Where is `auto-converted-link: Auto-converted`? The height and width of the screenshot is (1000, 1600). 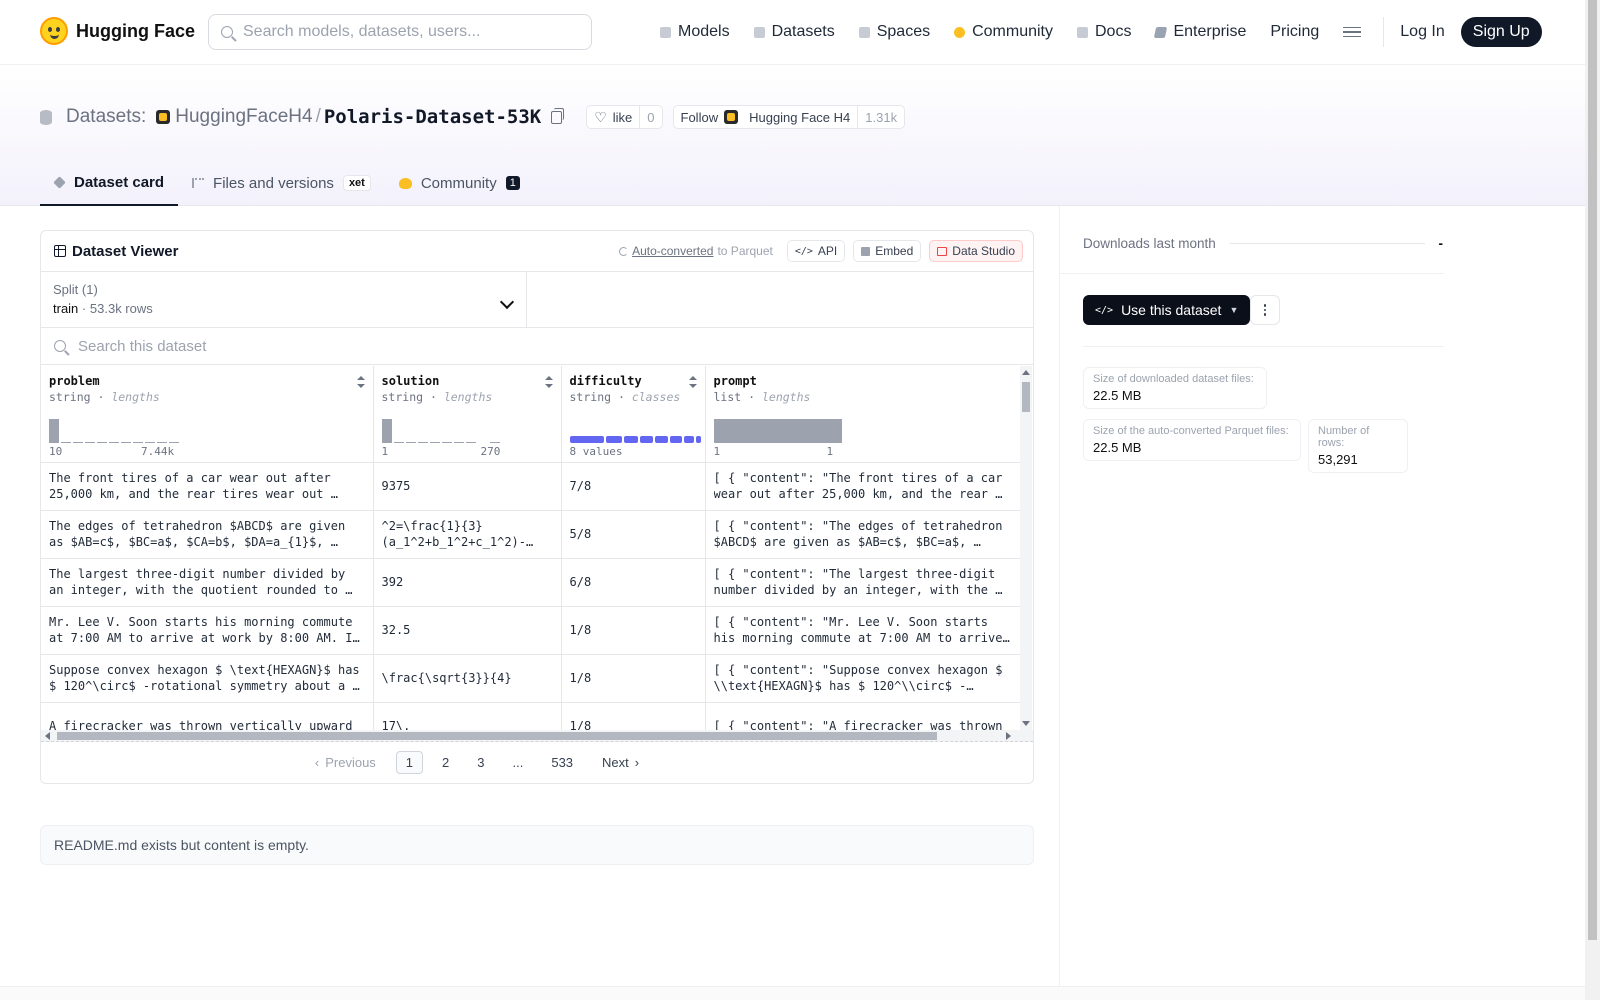 auto-converted-link: Auto-converted is located at coordinates (672, 251).